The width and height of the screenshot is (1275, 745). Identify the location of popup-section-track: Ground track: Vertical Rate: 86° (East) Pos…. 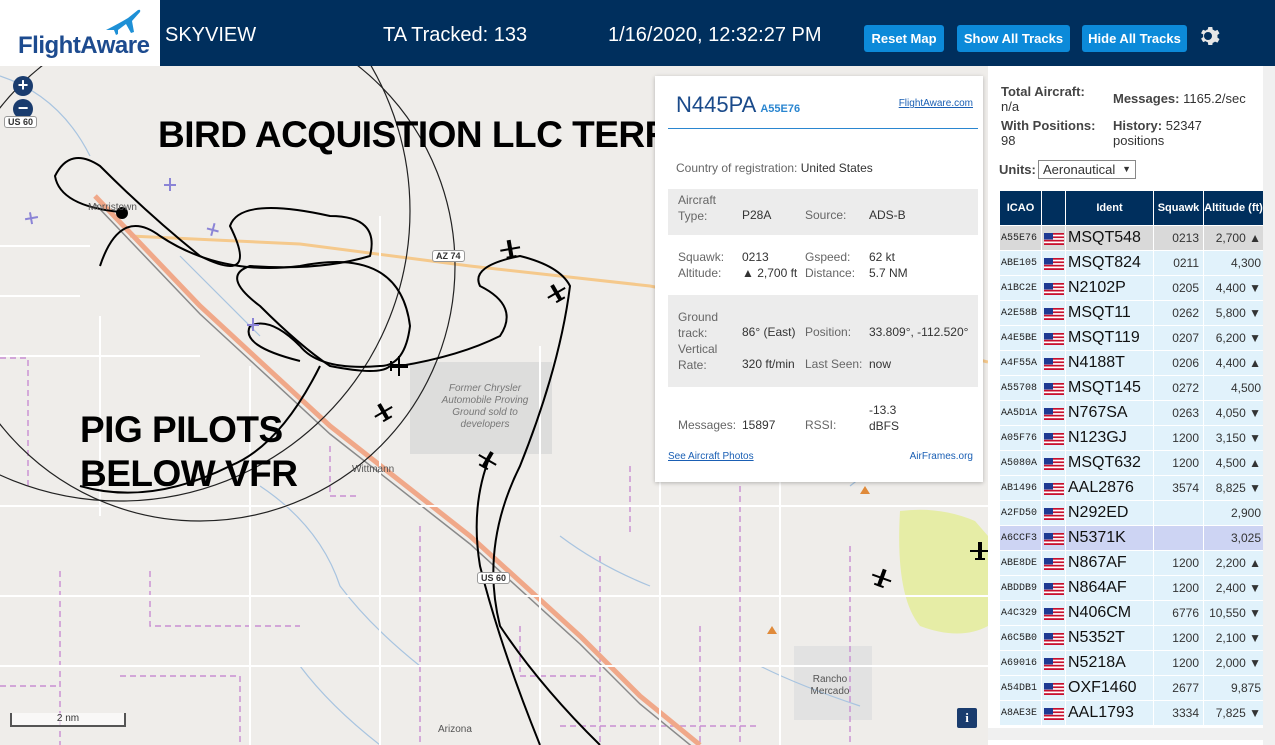
(823, 341).